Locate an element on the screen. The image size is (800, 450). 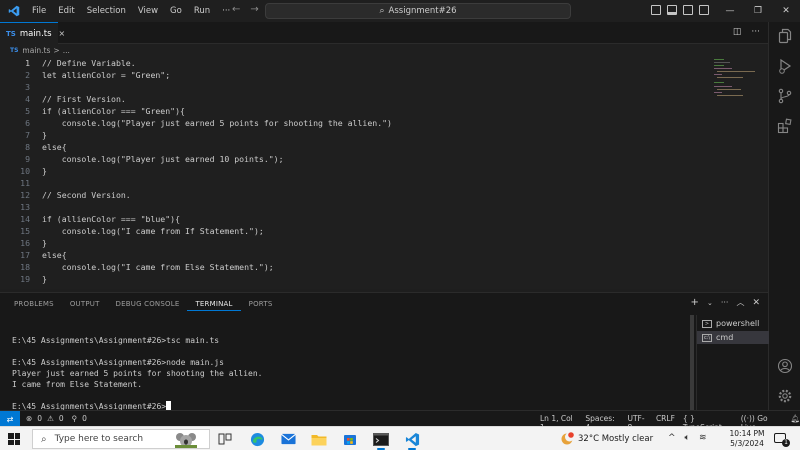
toggle-sidebar-icon is located at coordinates (656, 10).